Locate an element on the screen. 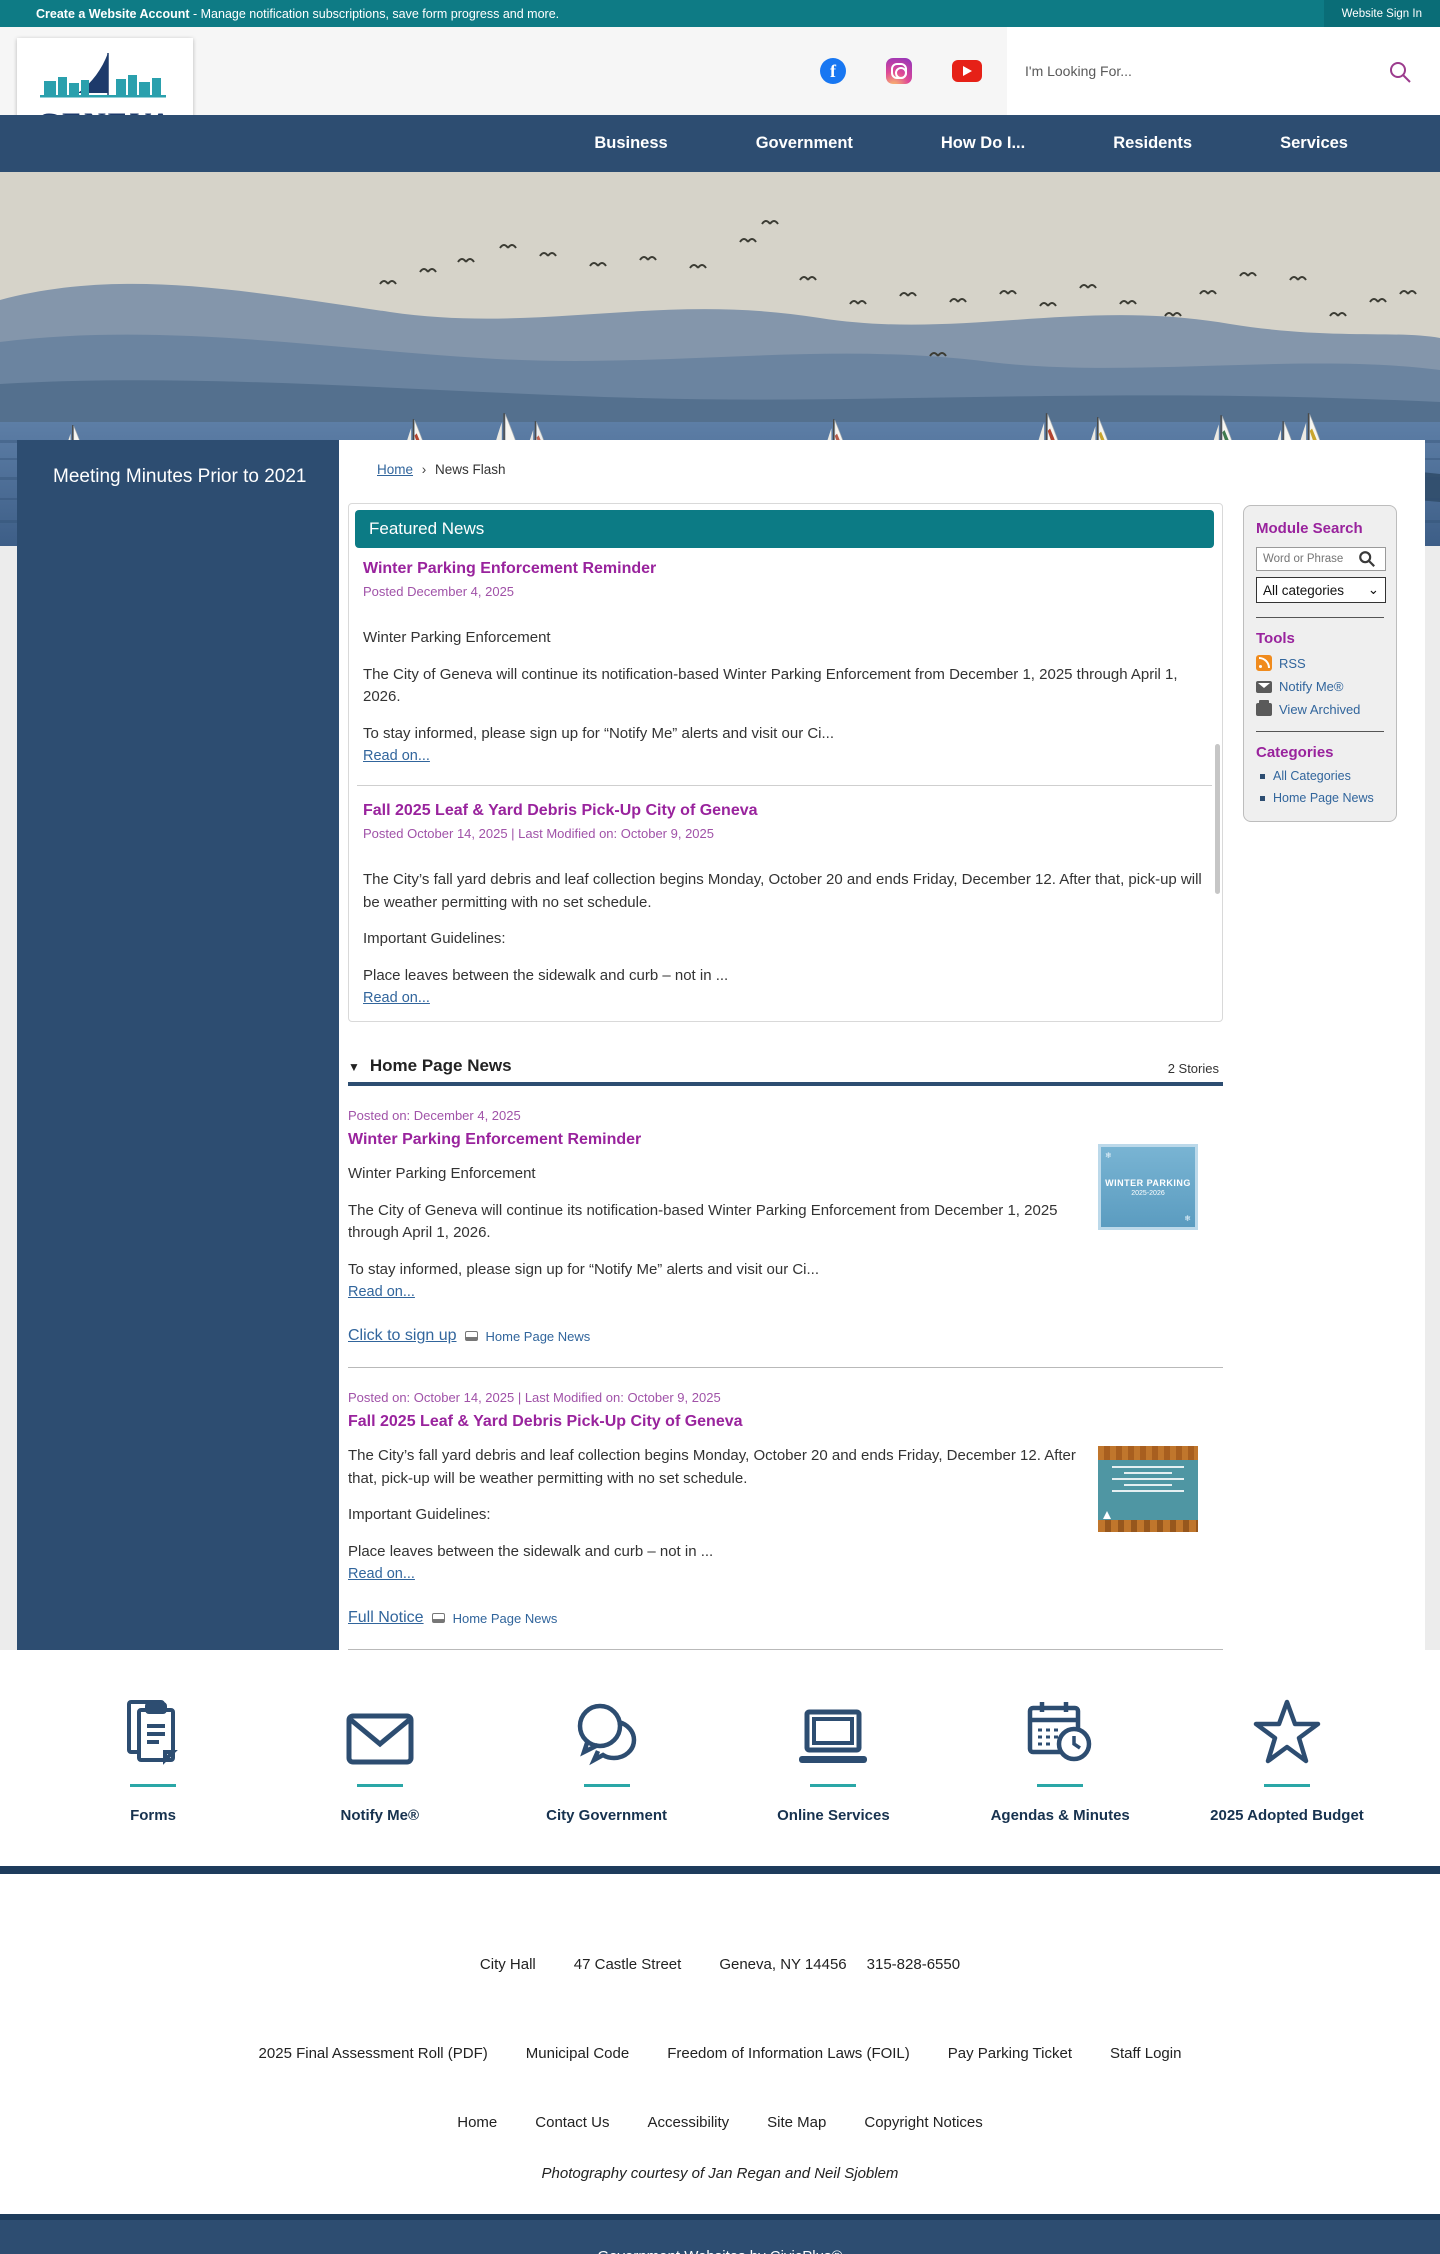  footer-separator is located at coordinates (720, 1870).